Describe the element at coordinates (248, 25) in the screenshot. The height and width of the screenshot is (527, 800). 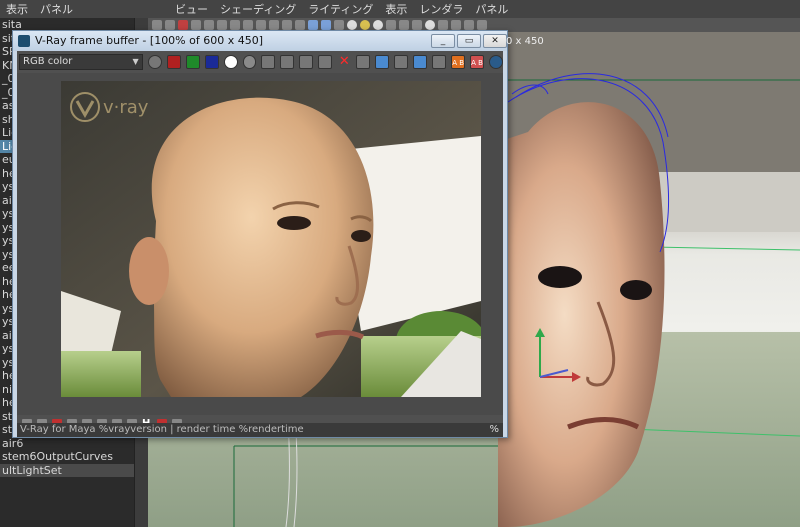
I see `field-chart-icon` at that location.